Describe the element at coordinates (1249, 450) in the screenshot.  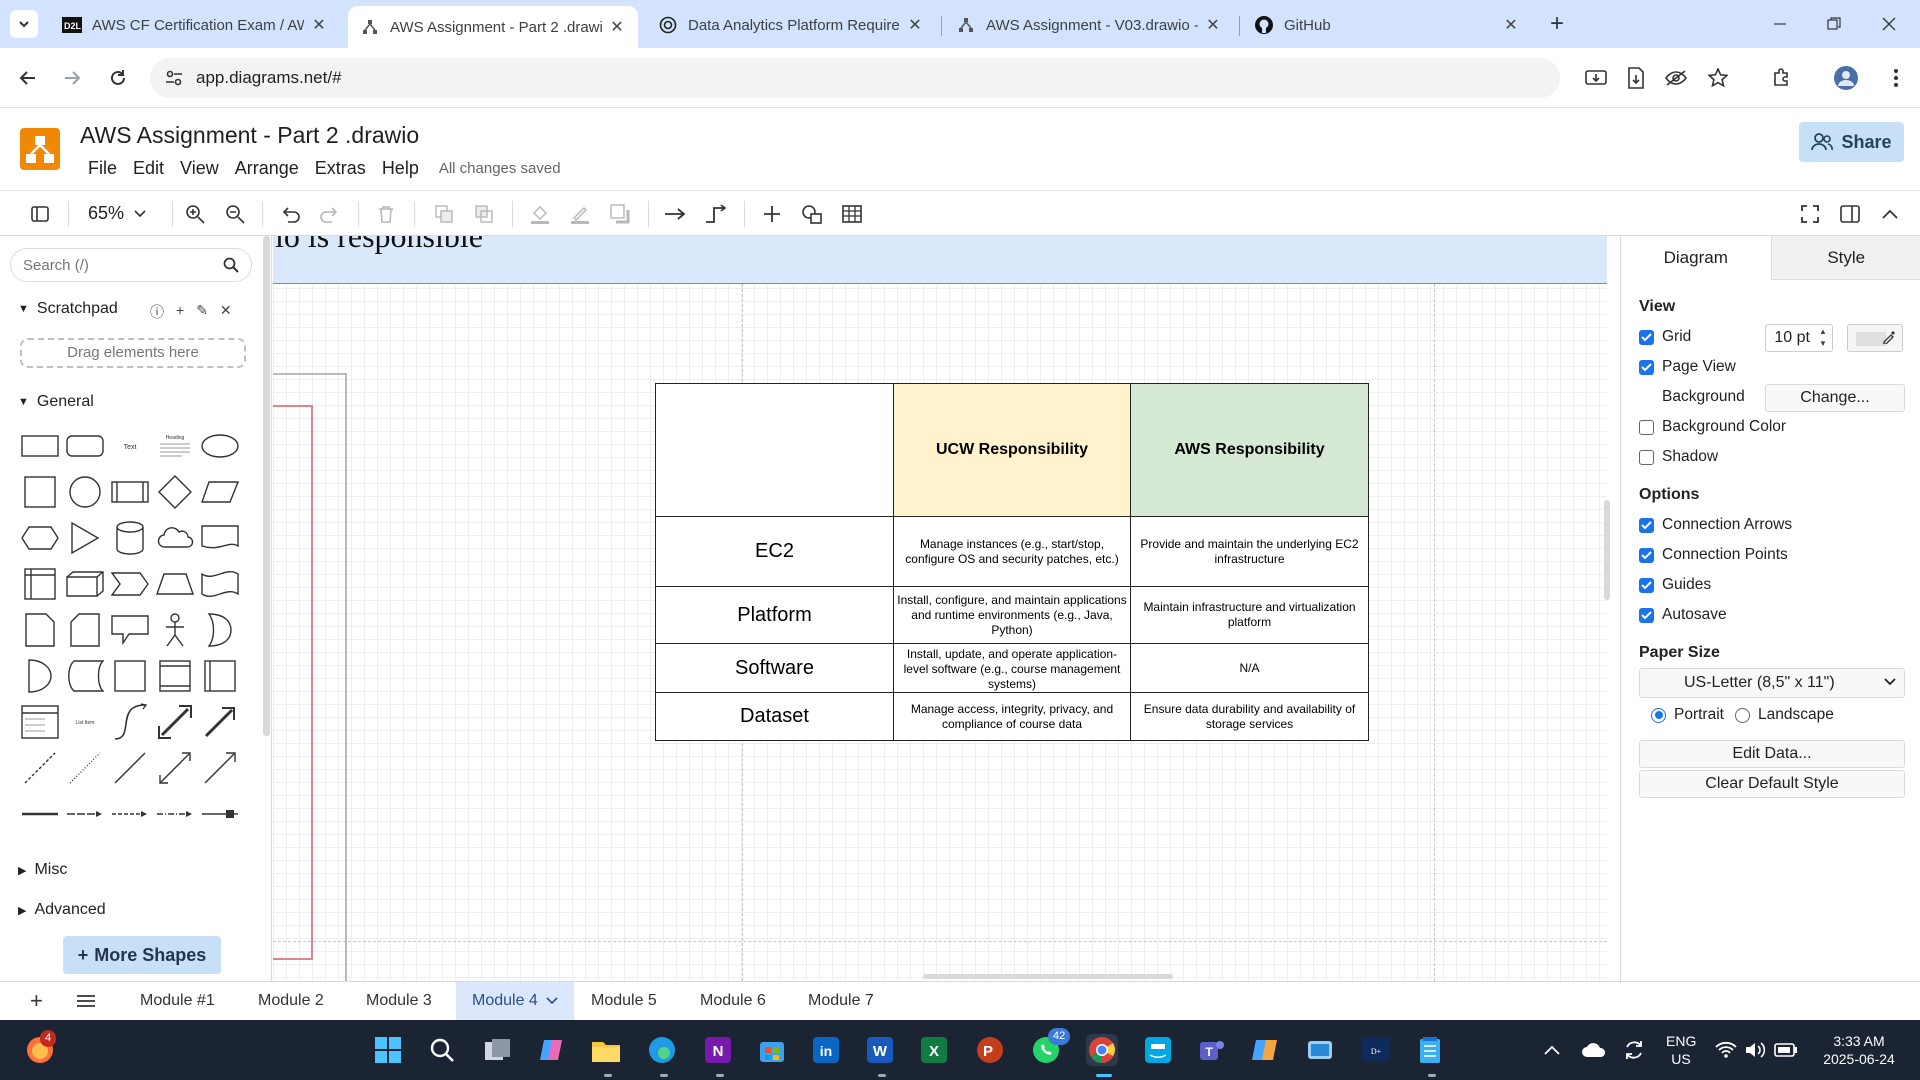
I see `table-header-aws: AWS Responsibility` at that location.